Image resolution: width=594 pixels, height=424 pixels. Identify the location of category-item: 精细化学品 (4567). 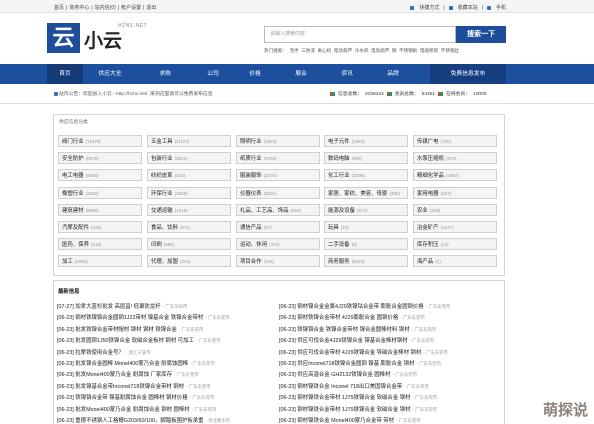
(455, 175).